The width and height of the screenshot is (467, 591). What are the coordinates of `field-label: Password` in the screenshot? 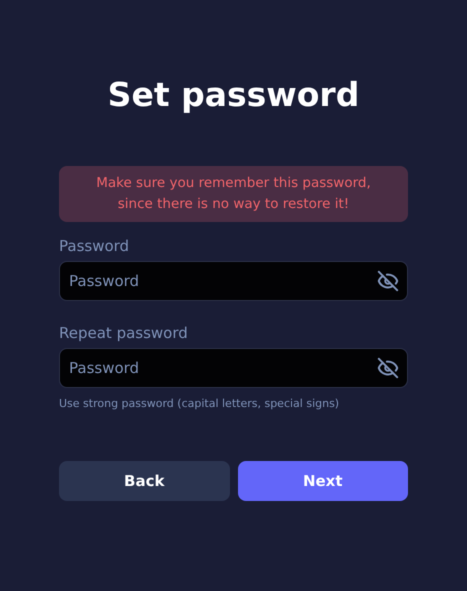 It's located at (94, 246).